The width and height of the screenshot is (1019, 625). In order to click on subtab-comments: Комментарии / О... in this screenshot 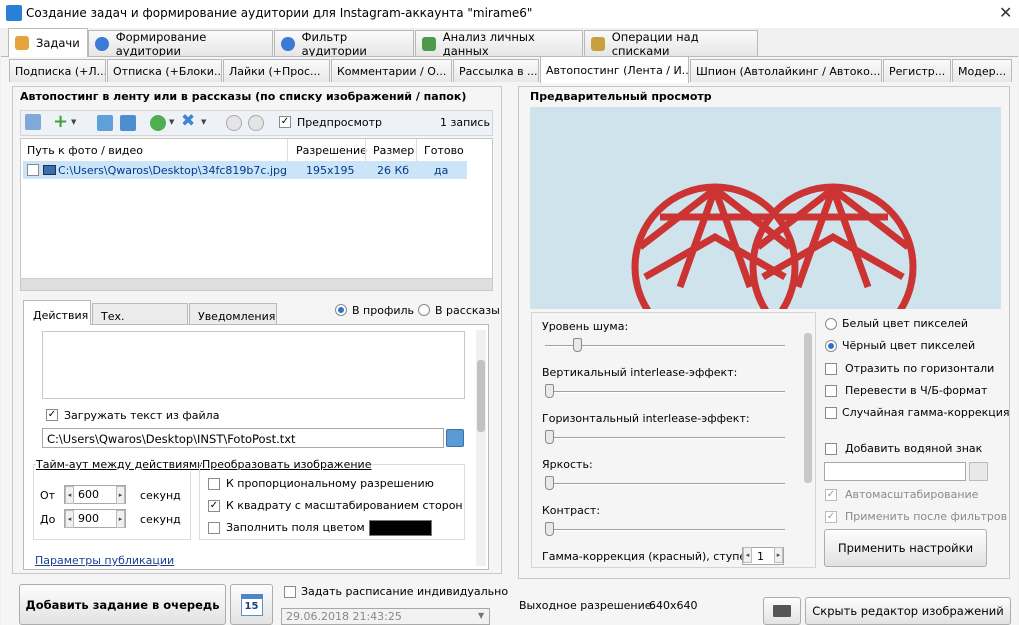, I will do `click(391, 70)`.